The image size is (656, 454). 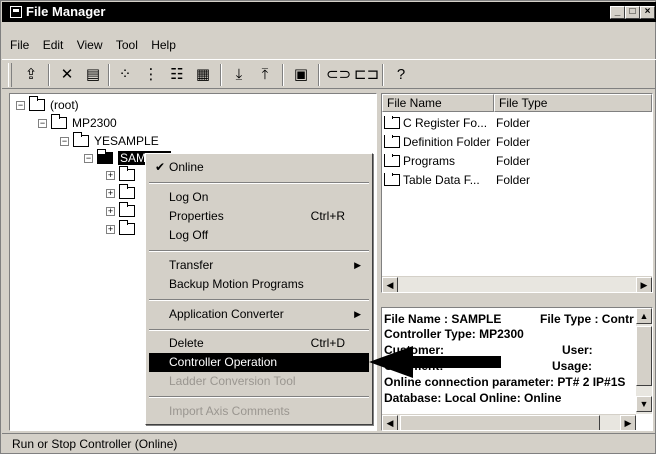 I want to click on info-user: User:, so click(x=577, y=350).